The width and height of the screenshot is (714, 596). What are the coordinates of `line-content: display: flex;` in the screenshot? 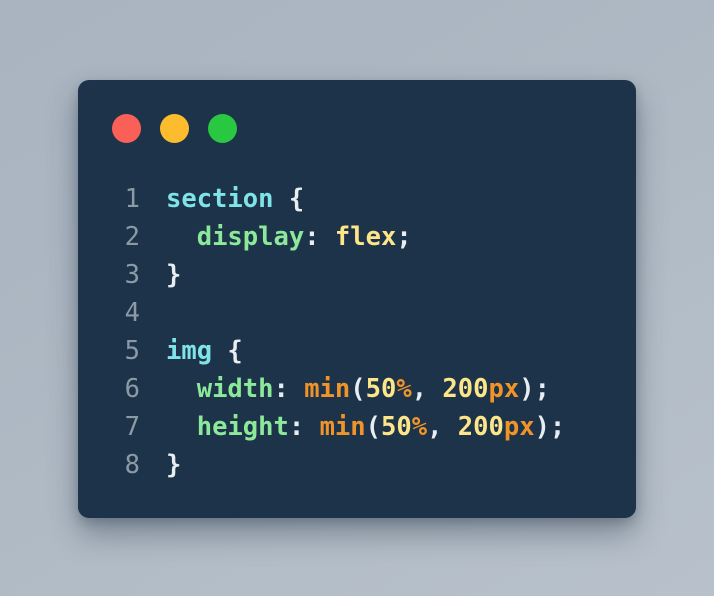 It's located at (276, 237).